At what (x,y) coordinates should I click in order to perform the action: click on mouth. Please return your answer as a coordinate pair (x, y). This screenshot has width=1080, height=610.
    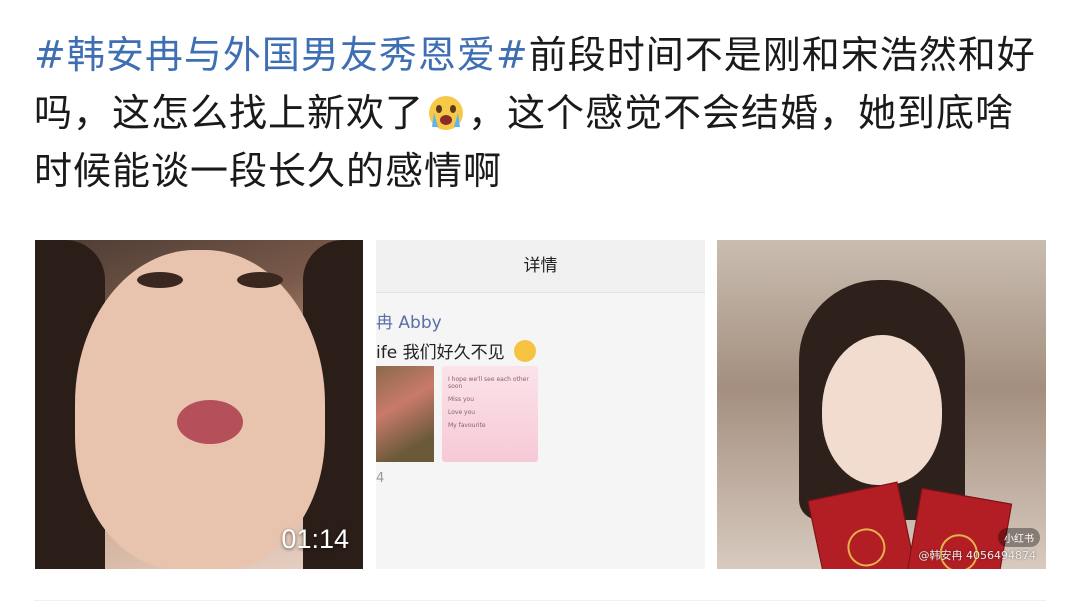
    Looking at the image, I should click on (210, 422).